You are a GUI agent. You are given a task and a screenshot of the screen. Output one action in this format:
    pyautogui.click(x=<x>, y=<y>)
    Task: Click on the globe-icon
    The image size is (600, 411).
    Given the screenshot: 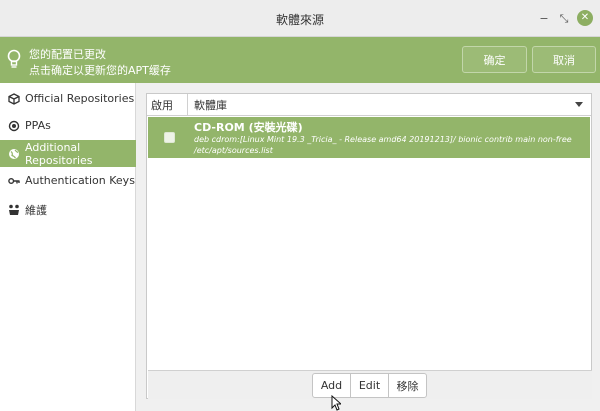 What is the action you would take?
    pyautogui.click(x=14, y=154)
    